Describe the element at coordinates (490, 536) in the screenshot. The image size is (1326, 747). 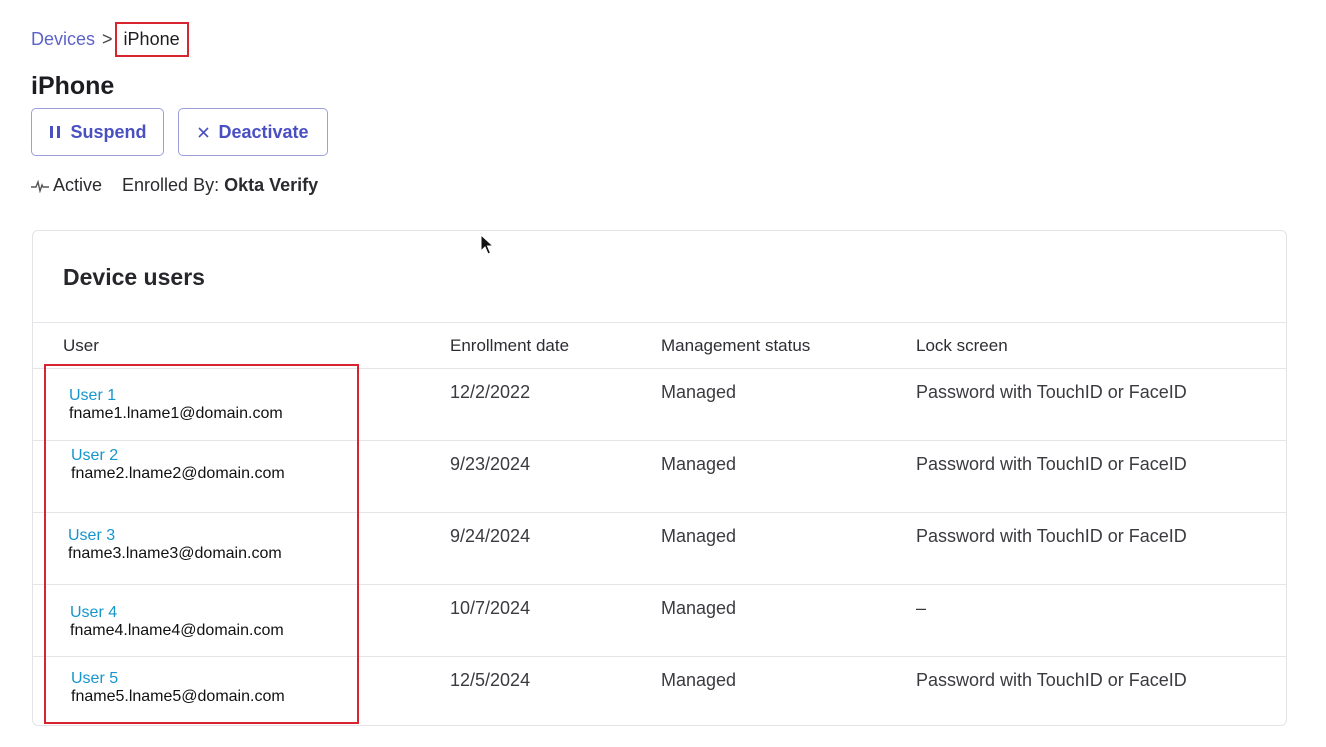
I see `enrollment-date: 9/24/2024` at that location.